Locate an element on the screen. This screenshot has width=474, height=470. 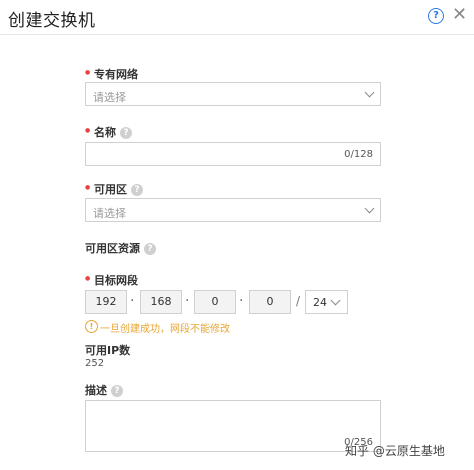
available-ip-label: 可用IP数 is located at coordinates (108, 350).